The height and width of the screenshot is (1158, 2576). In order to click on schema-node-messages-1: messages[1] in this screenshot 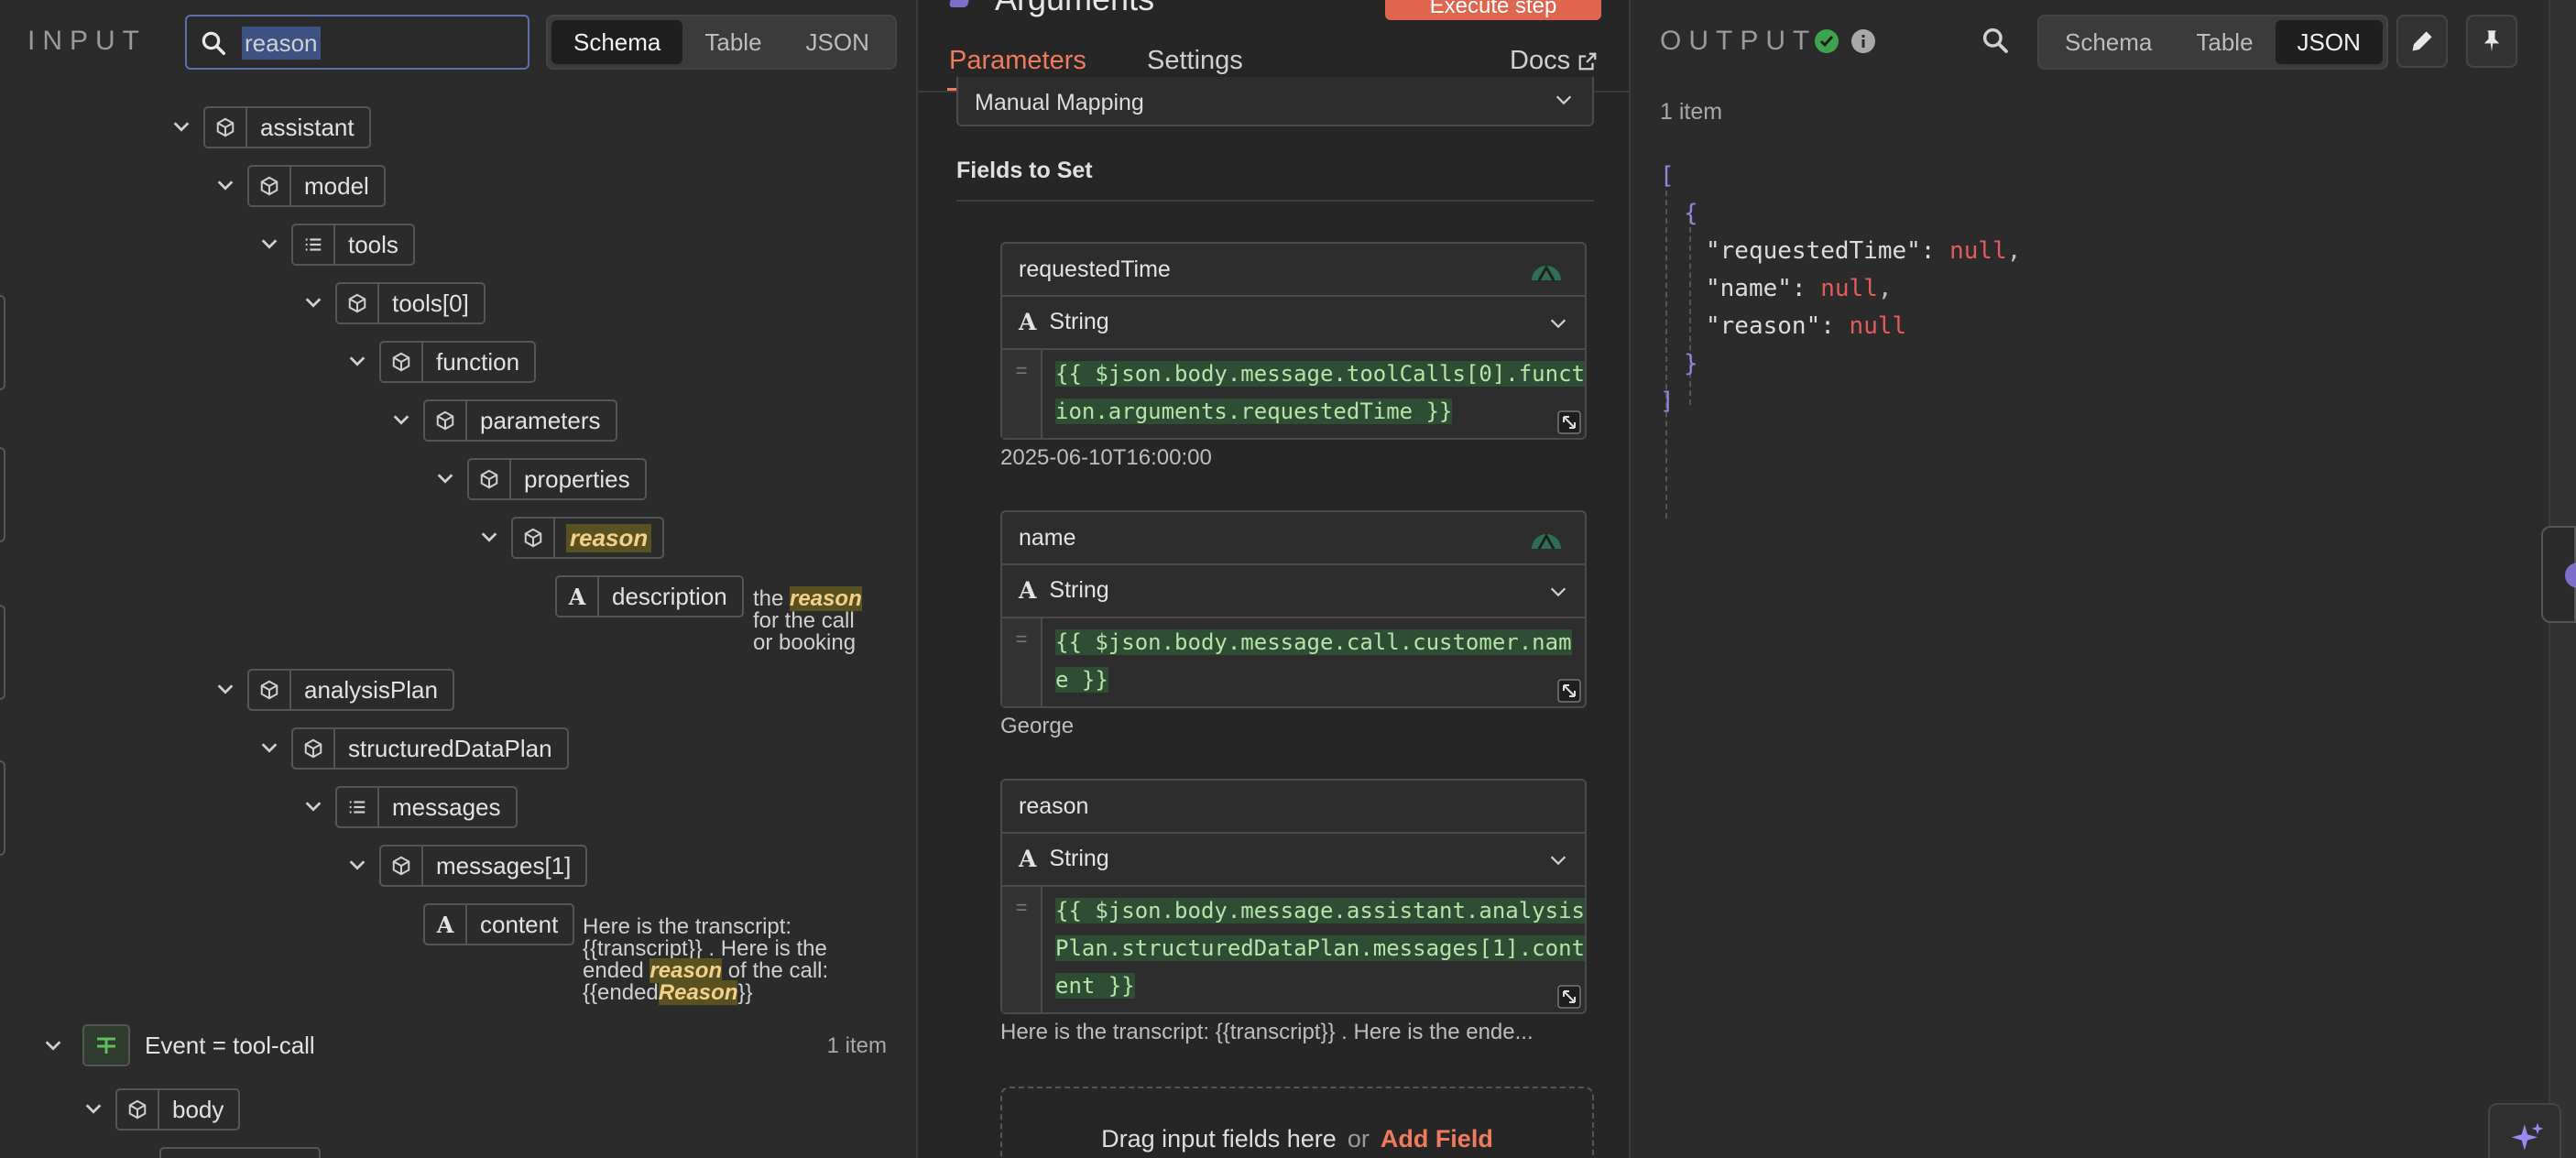, I will do `click(484, 866)`.